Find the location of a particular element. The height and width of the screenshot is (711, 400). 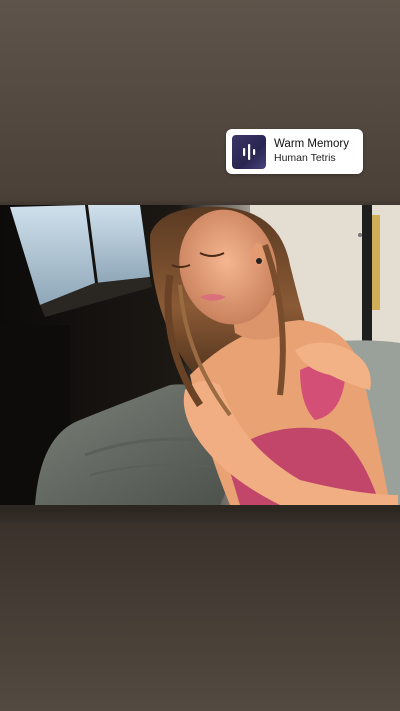

soundwave-icon is located at coordinates (249, 151).